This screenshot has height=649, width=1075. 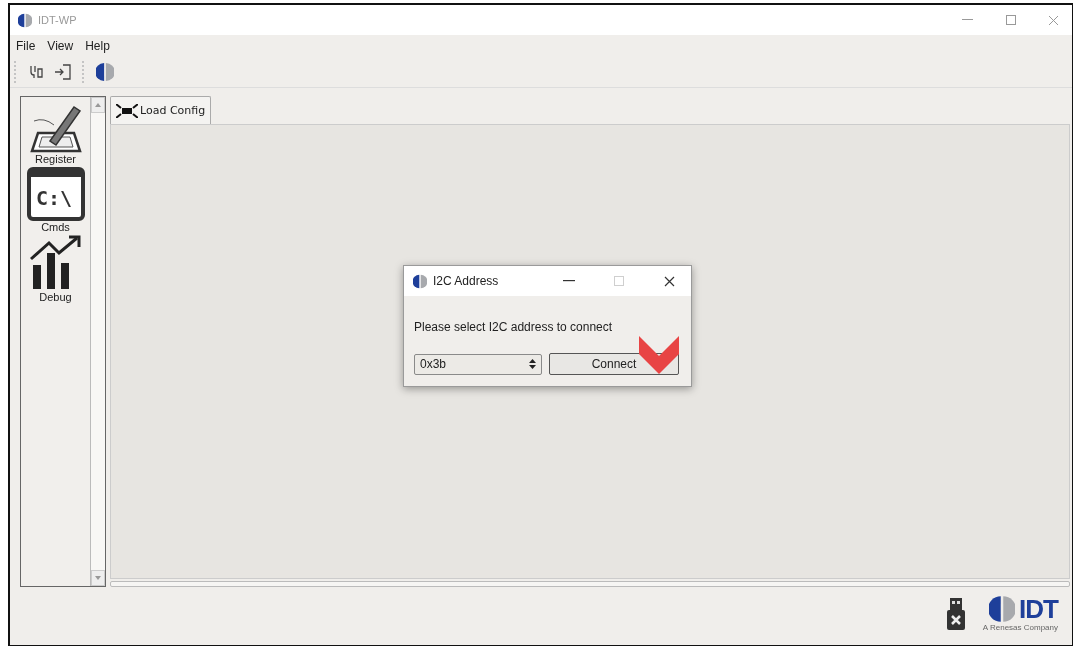 What do you see at coordinates (55, 159) in the screenshot?
I see `sidebar-item: Register` at bounding box center [55, 159].